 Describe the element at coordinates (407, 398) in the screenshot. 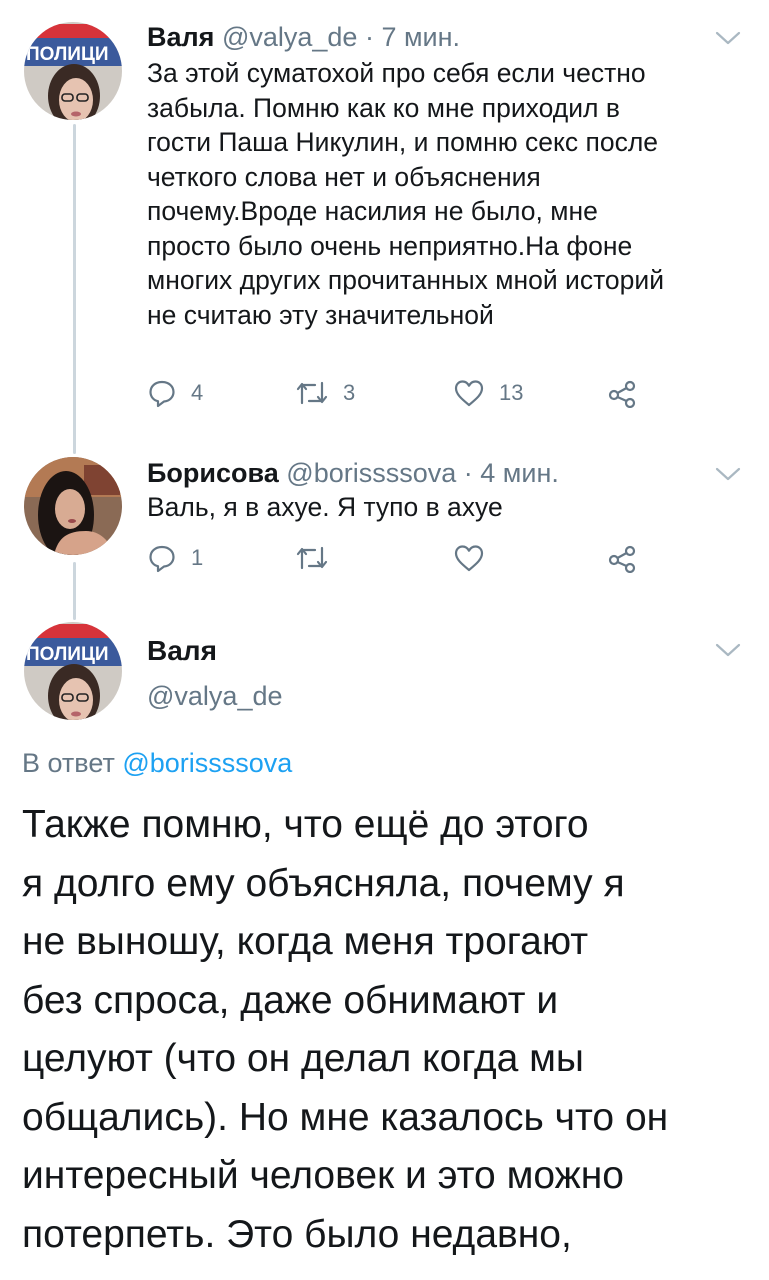

I see `tweet-actions: 4 3 13` at that location.